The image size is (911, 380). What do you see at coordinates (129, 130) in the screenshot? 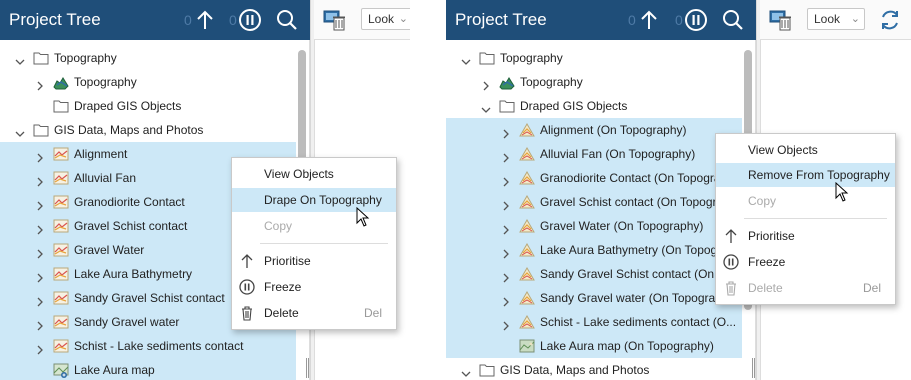
I see `tree-row-label: GIS Data, Maps and Photos` at bounding box center [129, 130].